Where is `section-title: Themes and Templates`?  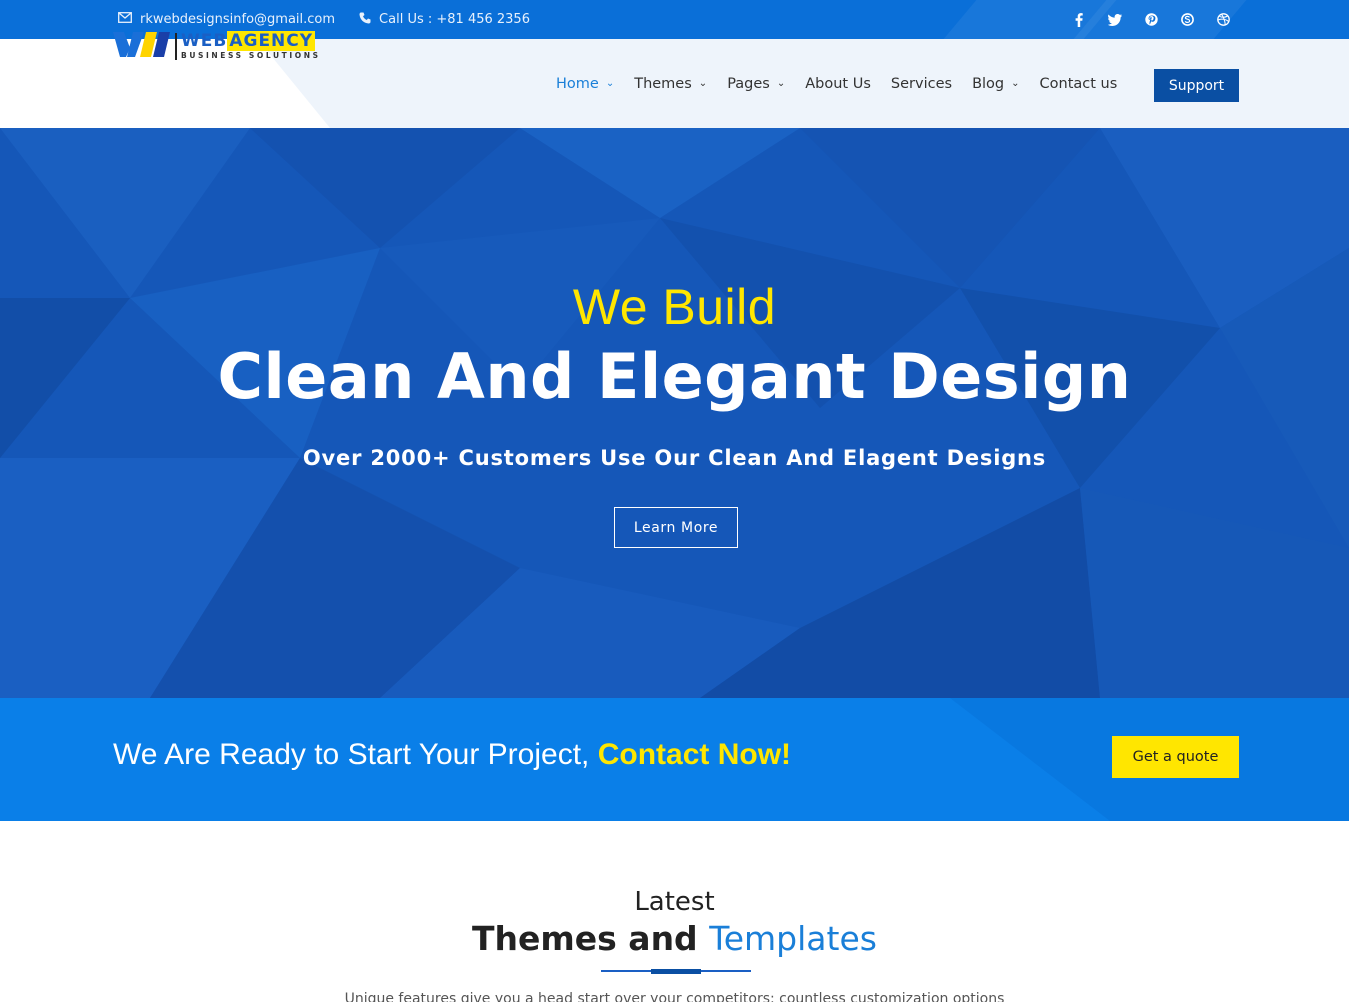
section-title: Themes and Templates is located at coordinates (674, 938).